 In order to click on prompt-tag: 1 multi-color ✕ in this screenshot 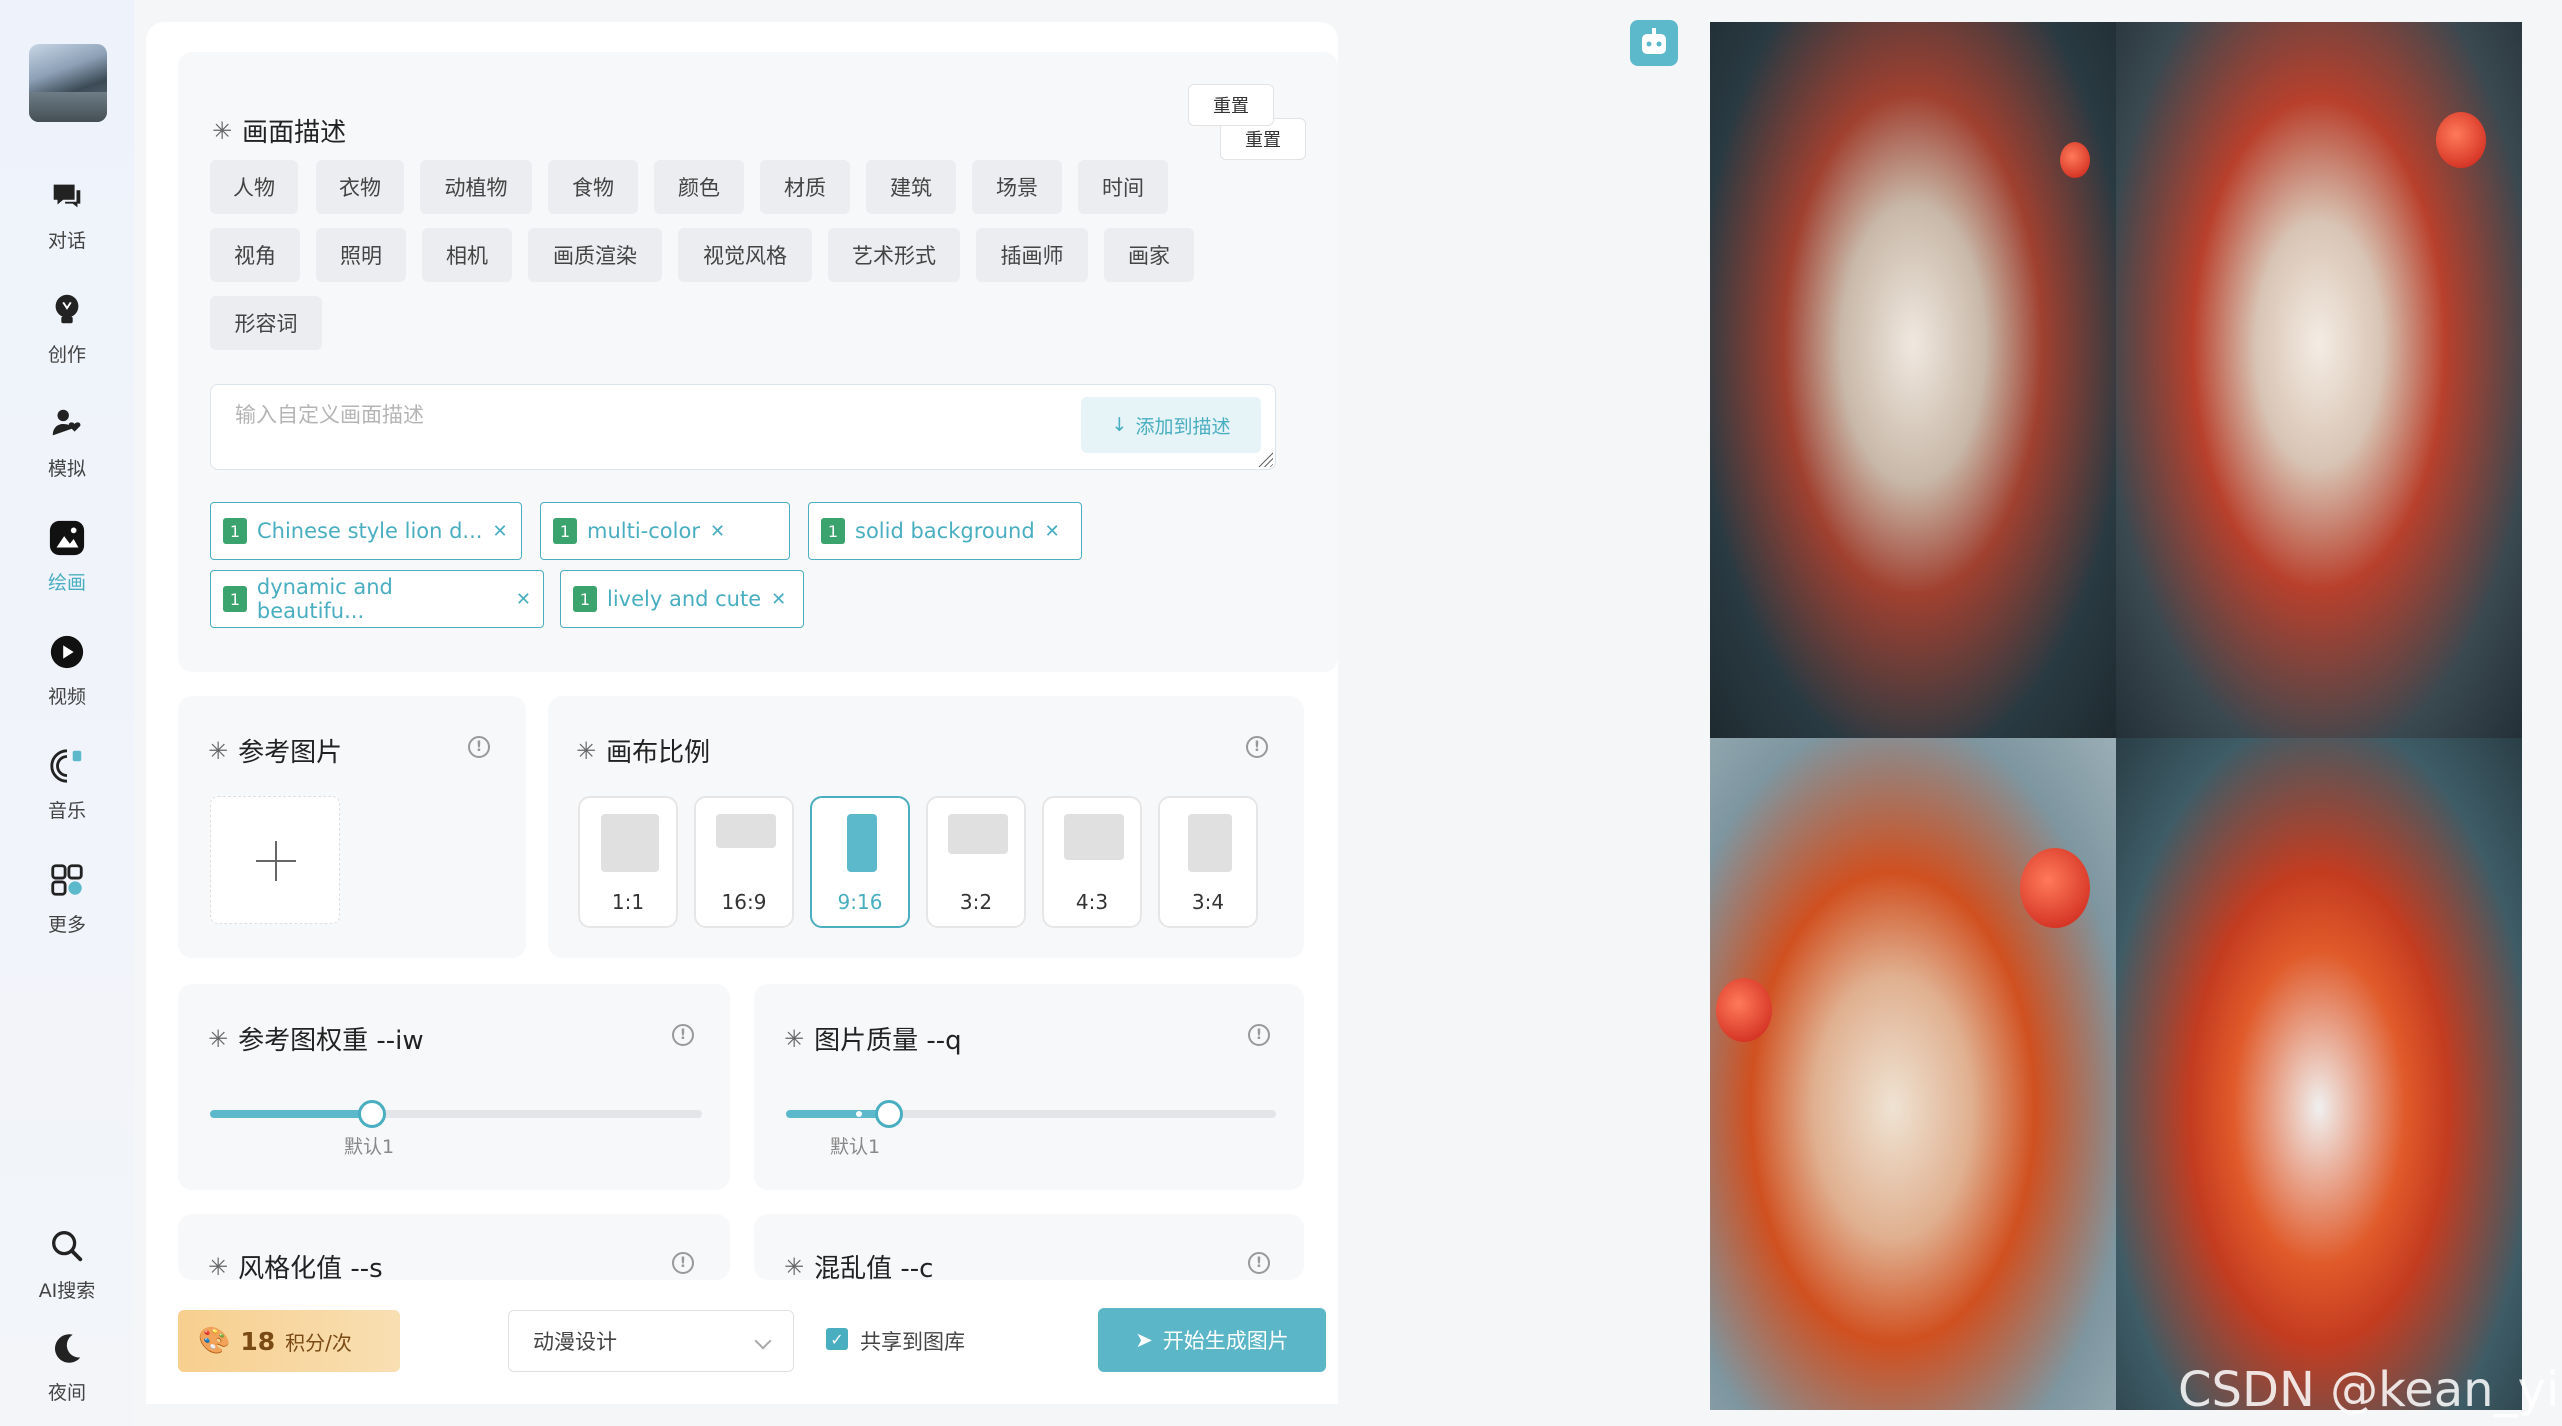, I will do `click(665, 531)`.